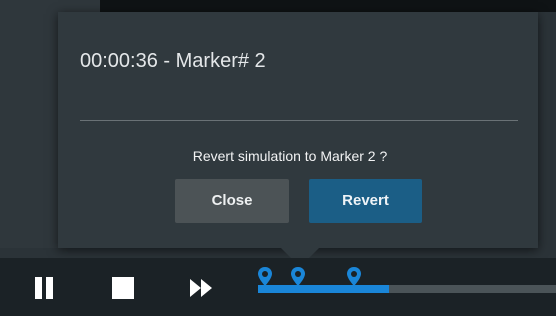 The height and width of the screenshot is (316, 556). What do you see at coordinates (290, 156) in the screenshot?
I see `dialog-question: Revert simulation to Marker 2 ?` at bounding box center [290, 156].